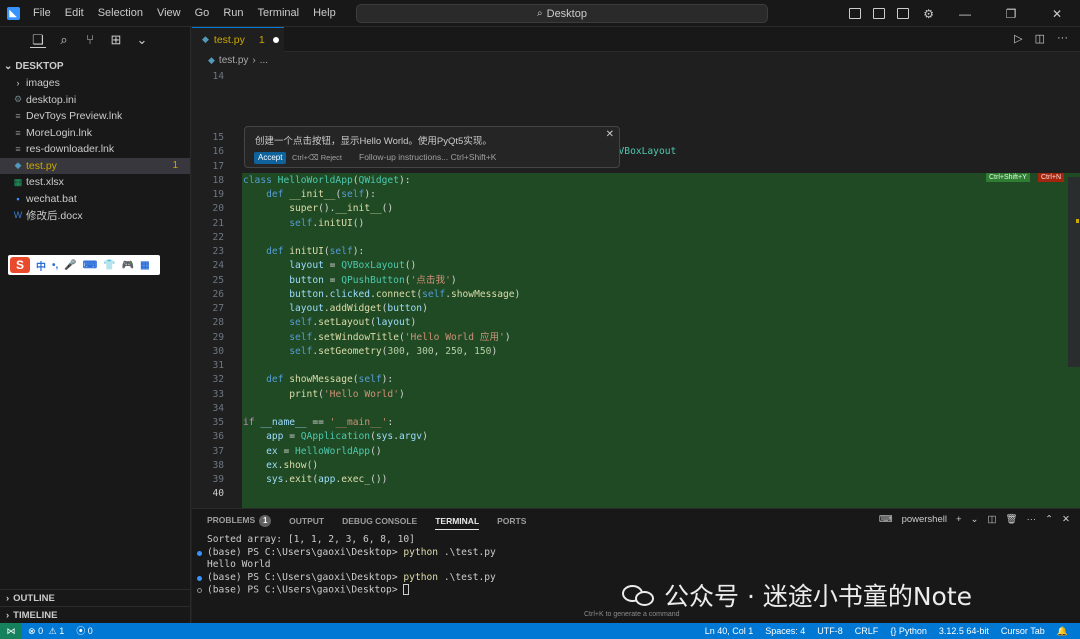 This screenshot has width=1080, height=639. What do you see at coordinates (95, 66) in the screenshot?
I see `explorer-folder-header: ⌄ DESKTOP` at bounding box center [95, 66].